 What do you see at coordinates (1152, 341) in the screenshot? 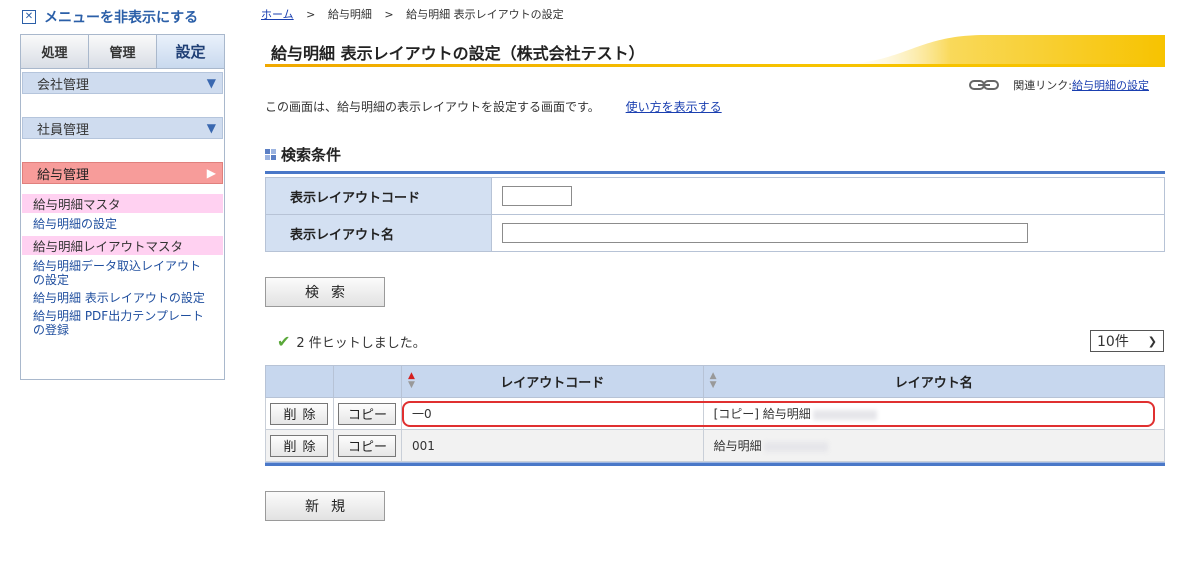
I see `chevron-down-icon: ❯` at bounding box center [1152, 341].